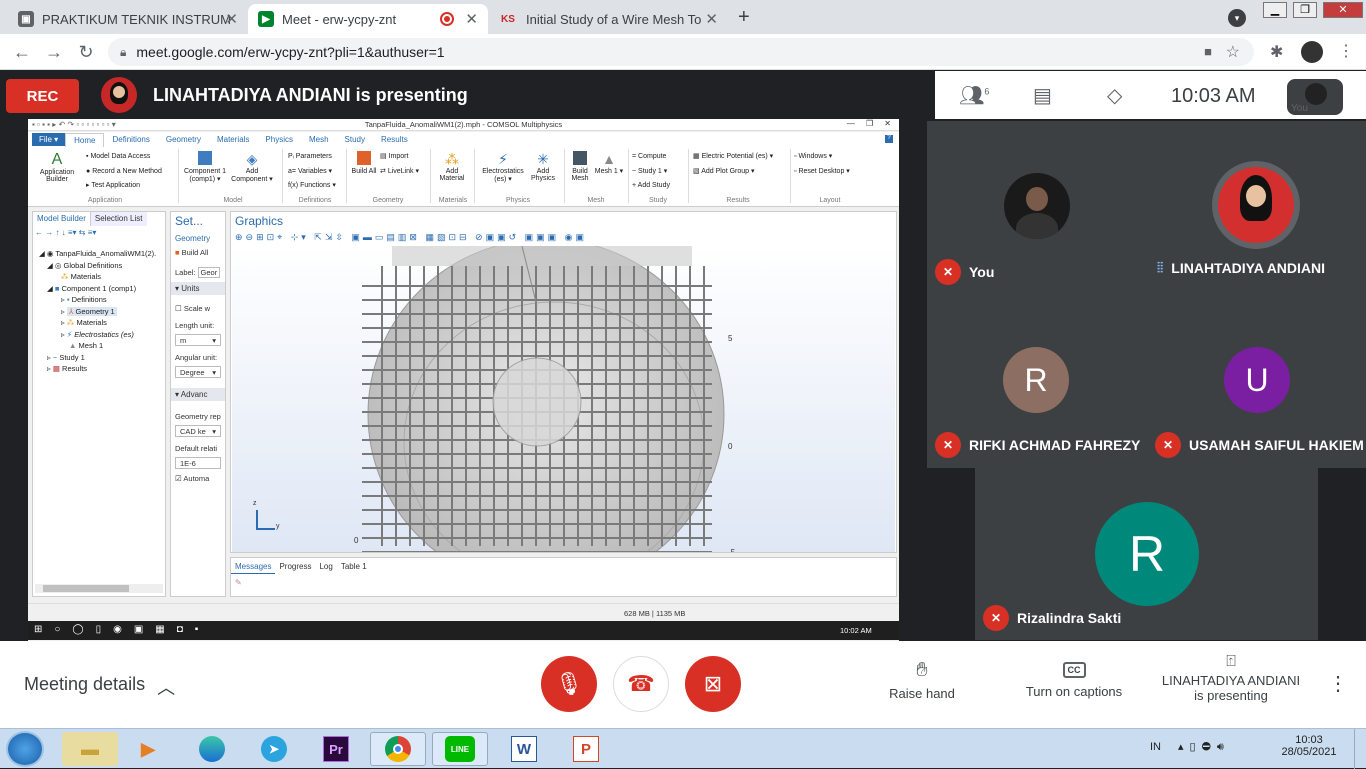 The width and height of the screenshot is (1366, 769). Describe the element at coordinates (198, 394) in the screenshot. I see `advanced-section-header: ▾ Advanc` at that location.